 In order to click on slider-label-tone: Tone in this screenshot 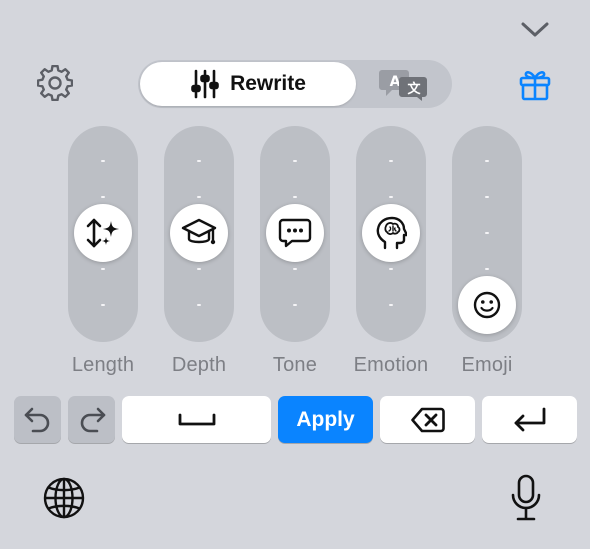, I will do `click(295, 365)`.